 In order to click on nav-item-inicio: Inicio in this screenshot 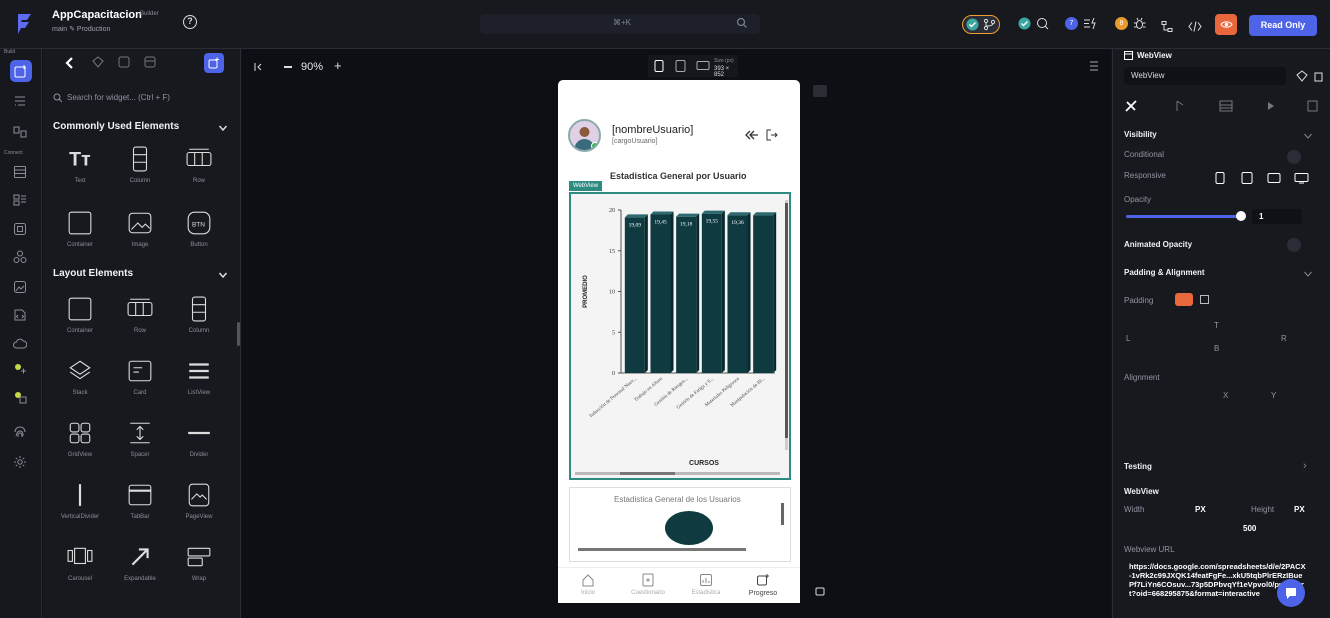, I will do `click(588, 584)`.